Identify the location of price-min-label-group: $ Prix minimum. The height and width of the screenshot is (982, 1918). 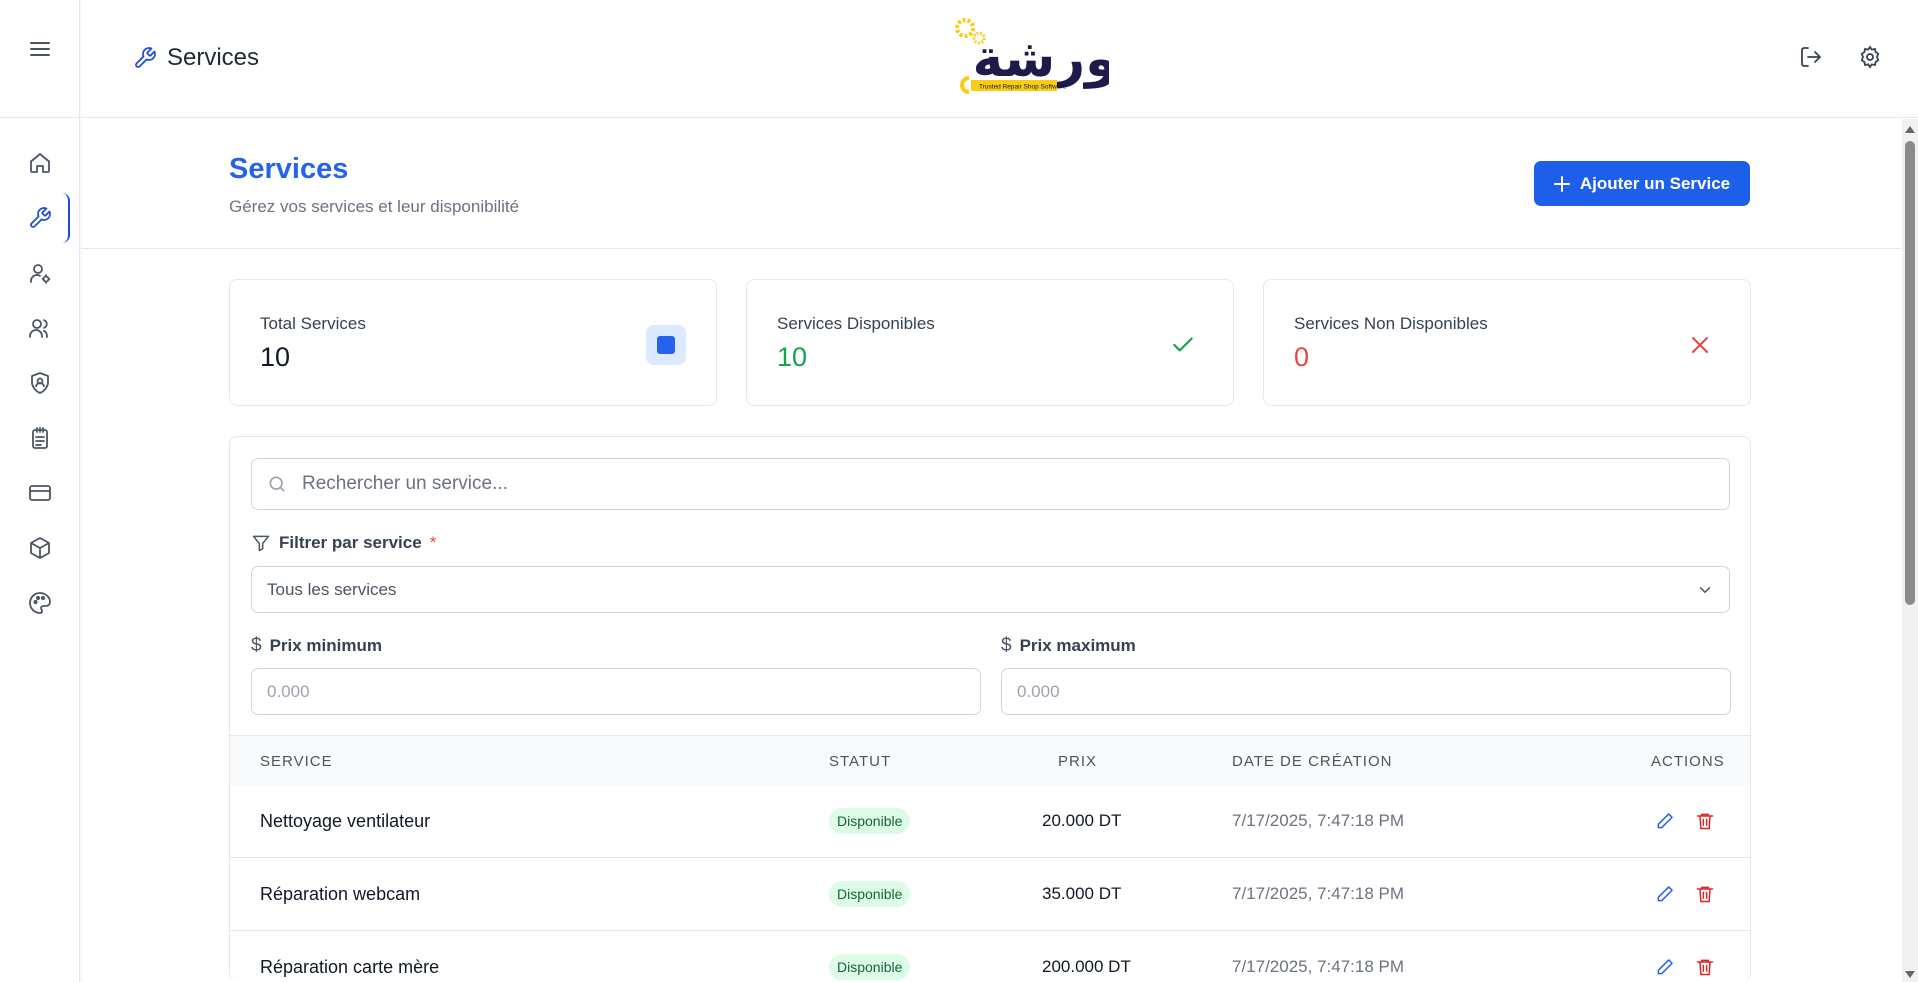
(316, 646).